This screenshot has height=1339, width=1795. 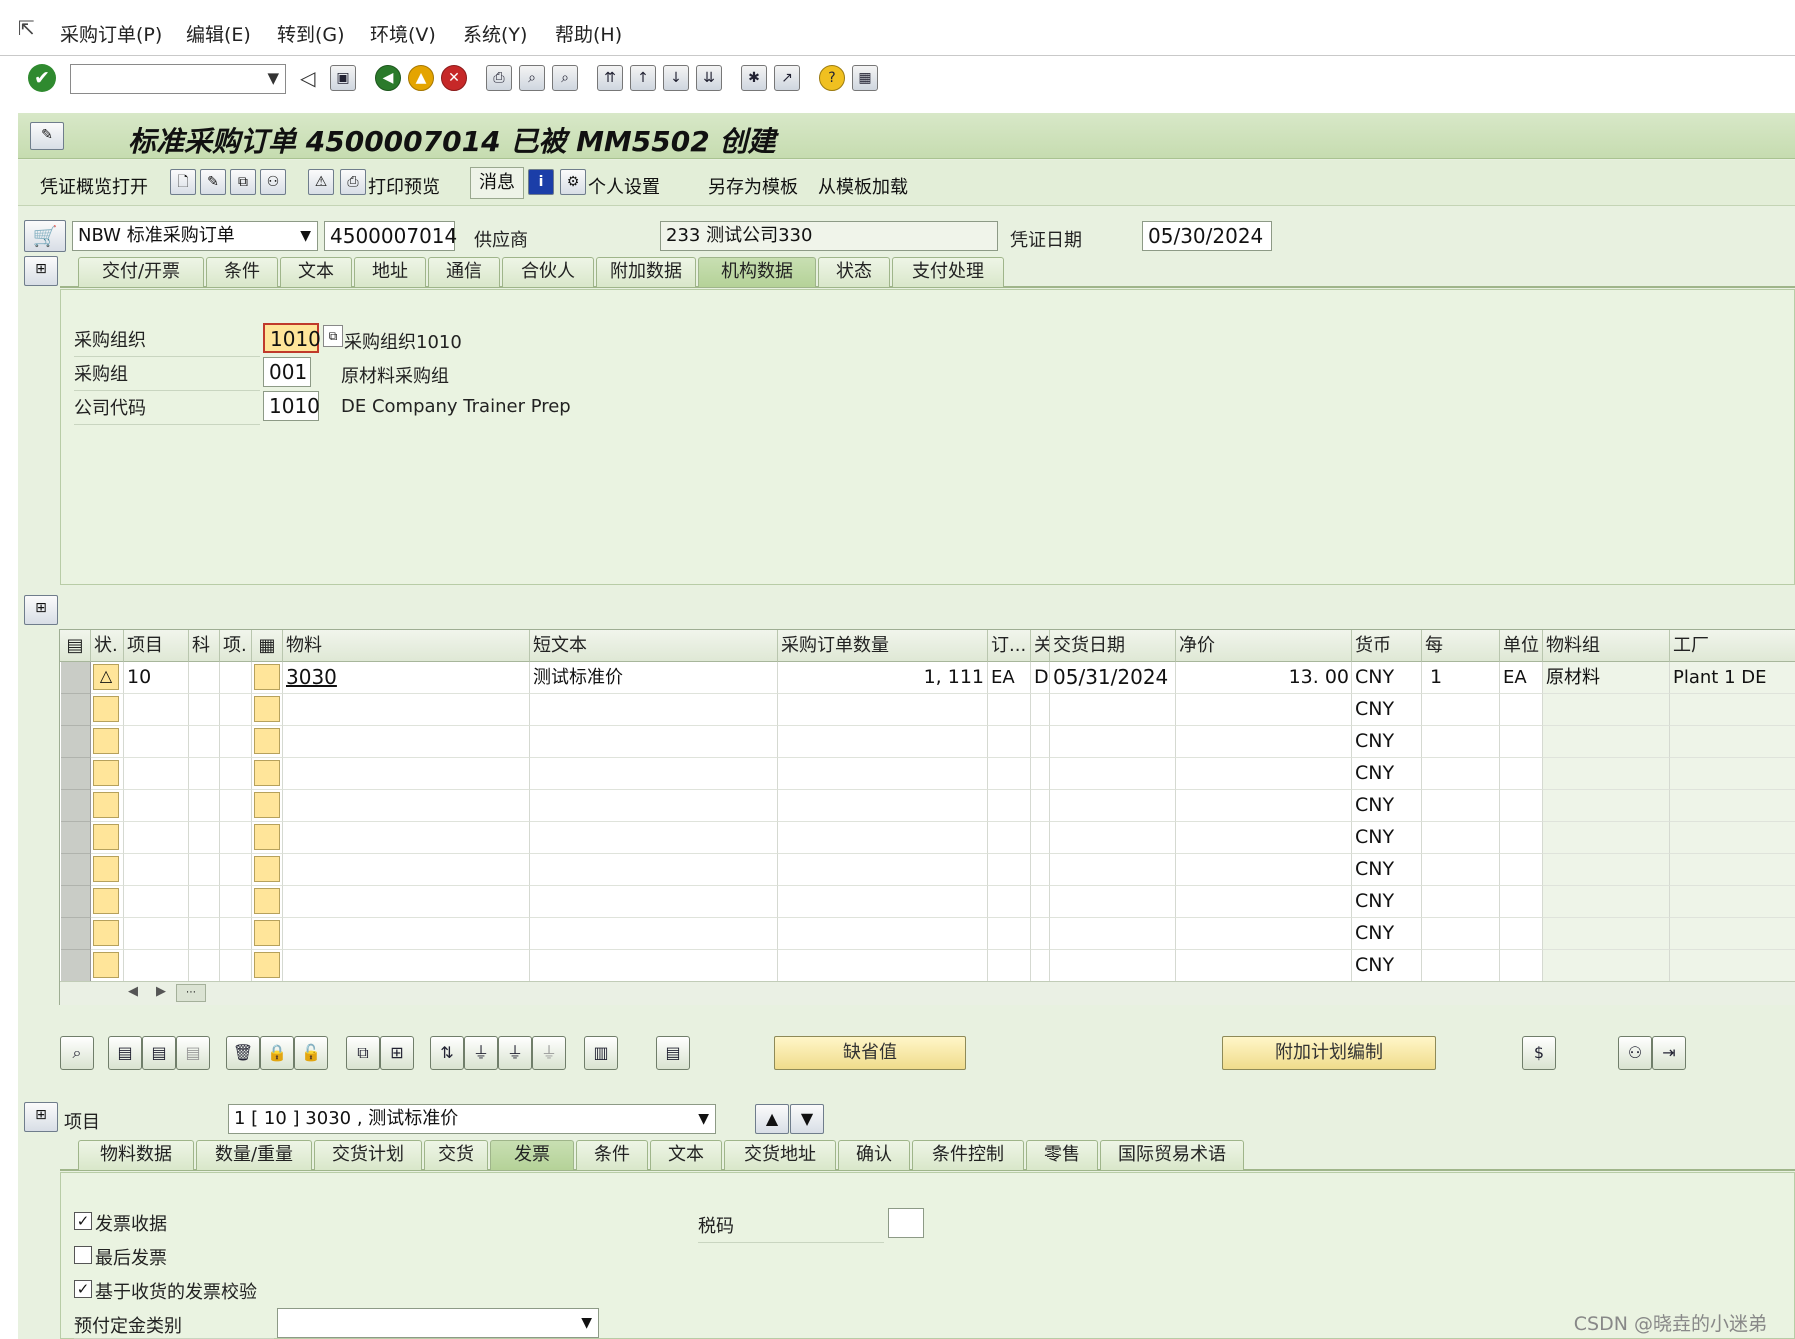 What do you see at coordinates (236, 678) in the screenshot?
I see `category-cell` at bounding box center [236, 678].